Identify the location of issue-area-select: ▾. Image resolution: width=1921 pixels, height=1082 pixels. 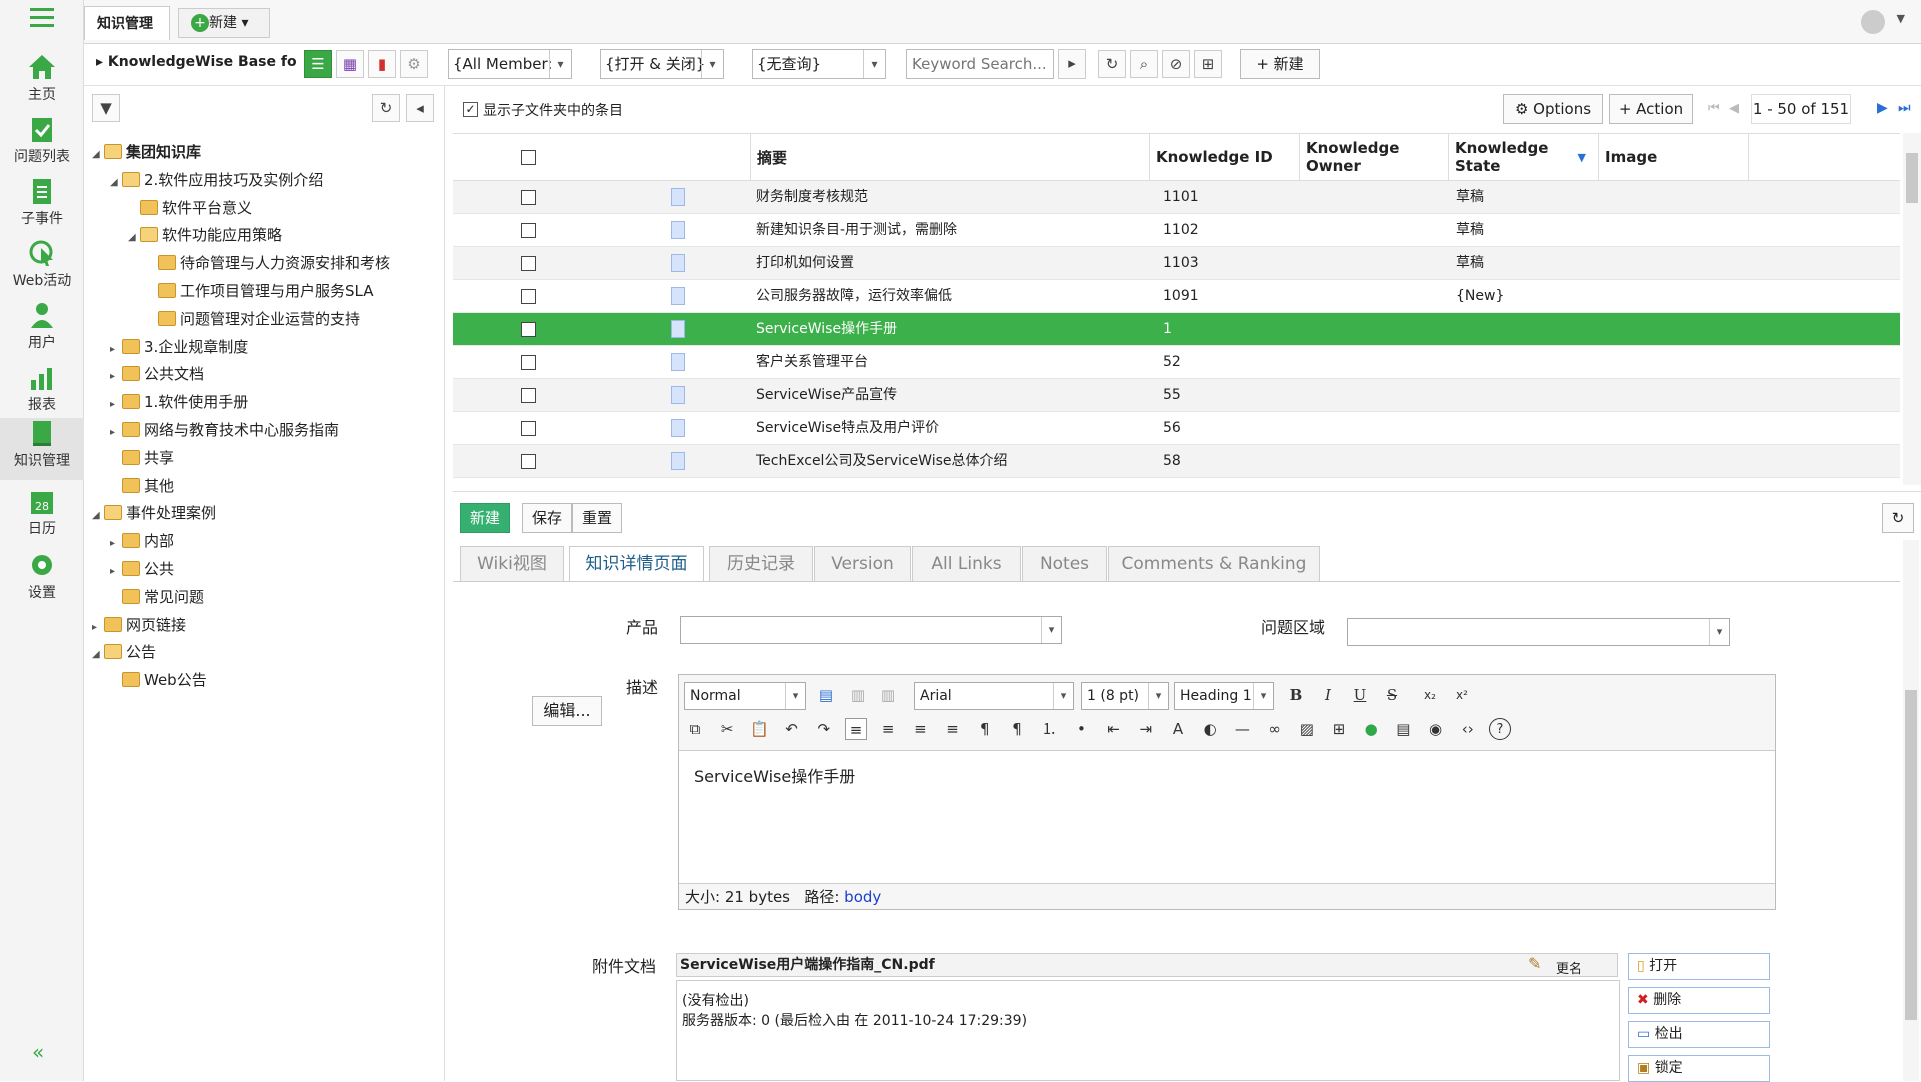
(1538, 632).